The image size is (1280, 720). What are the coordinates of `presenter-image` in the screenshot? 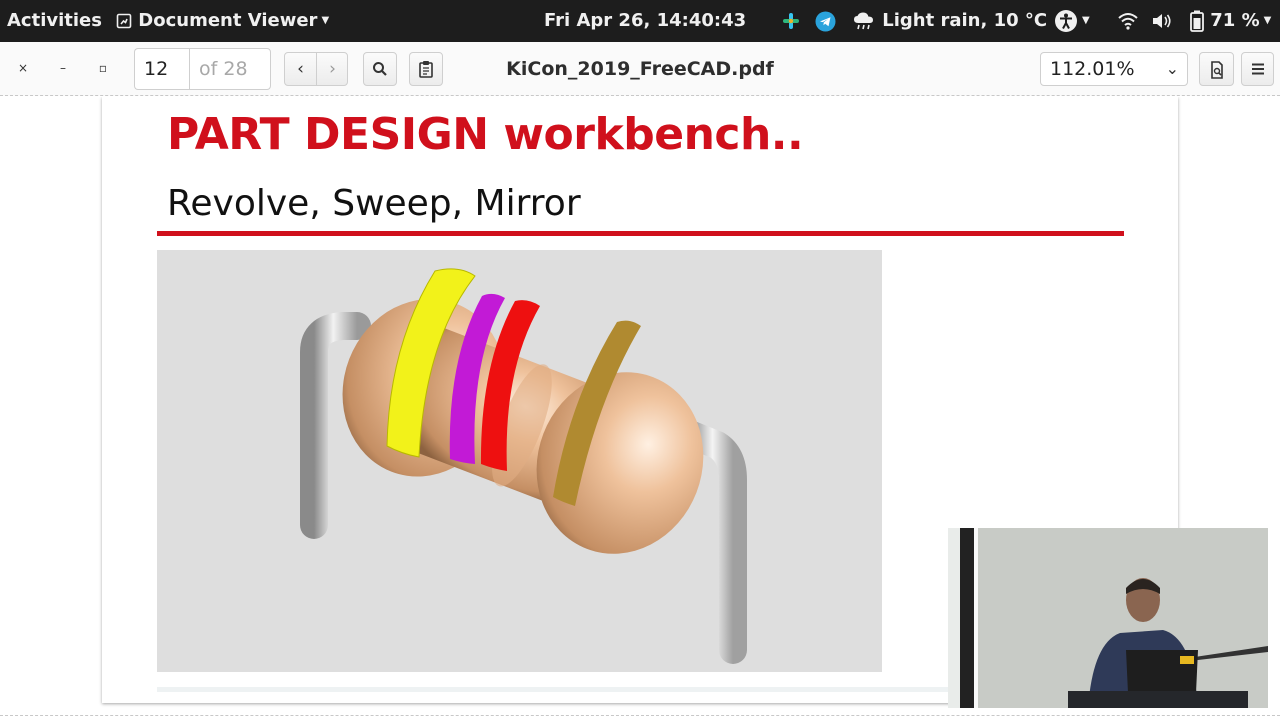 It's located at (1108, 618).